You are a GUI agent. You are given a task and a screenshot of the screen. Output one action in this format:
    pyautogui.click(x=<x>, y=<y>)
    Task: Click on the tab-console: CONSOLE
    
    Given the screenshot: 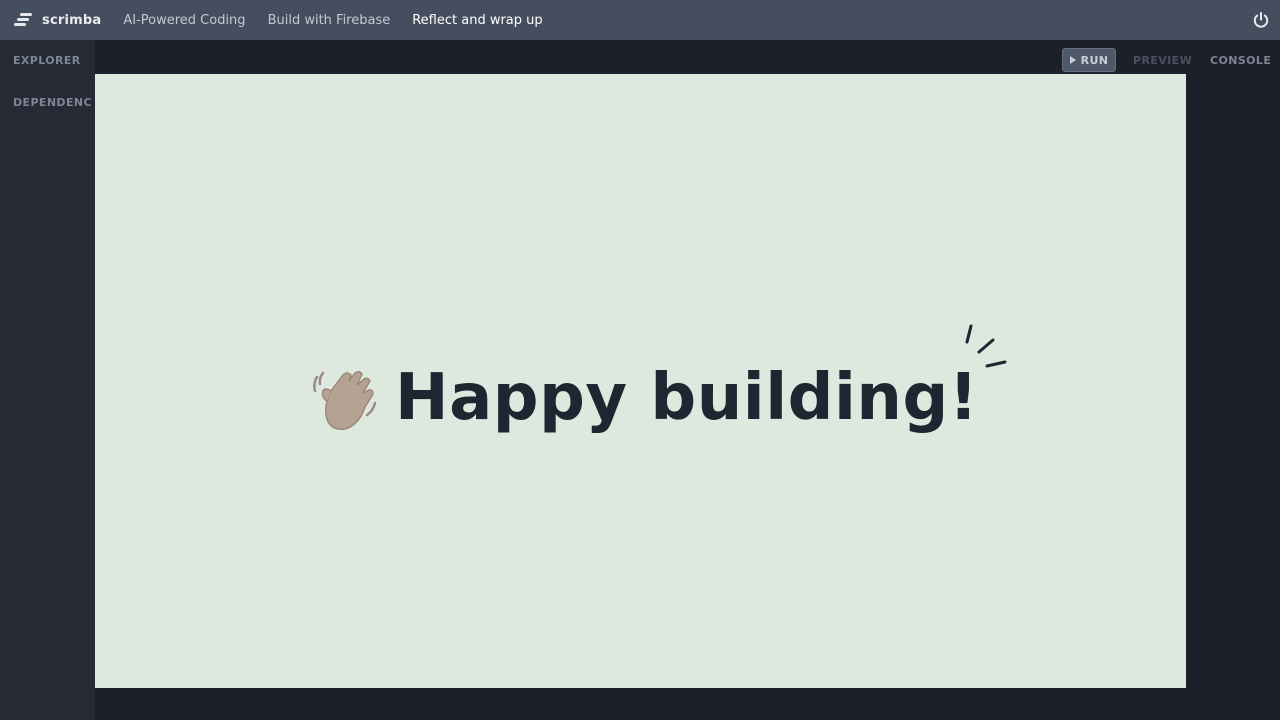 What is the action you would take?
    pyautogui.click(x=1240, y=60)
    